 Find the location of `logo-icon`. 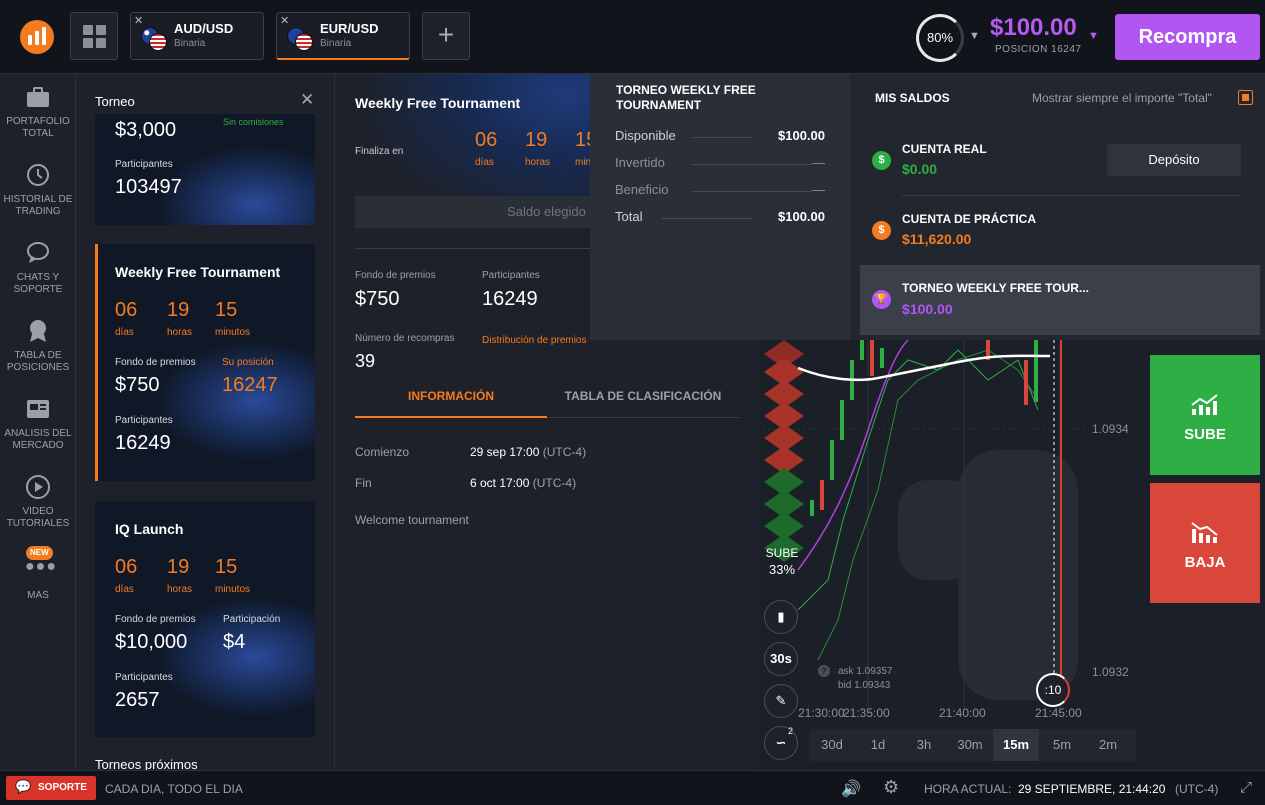

logo-icon is located at coordinates (37, 37).